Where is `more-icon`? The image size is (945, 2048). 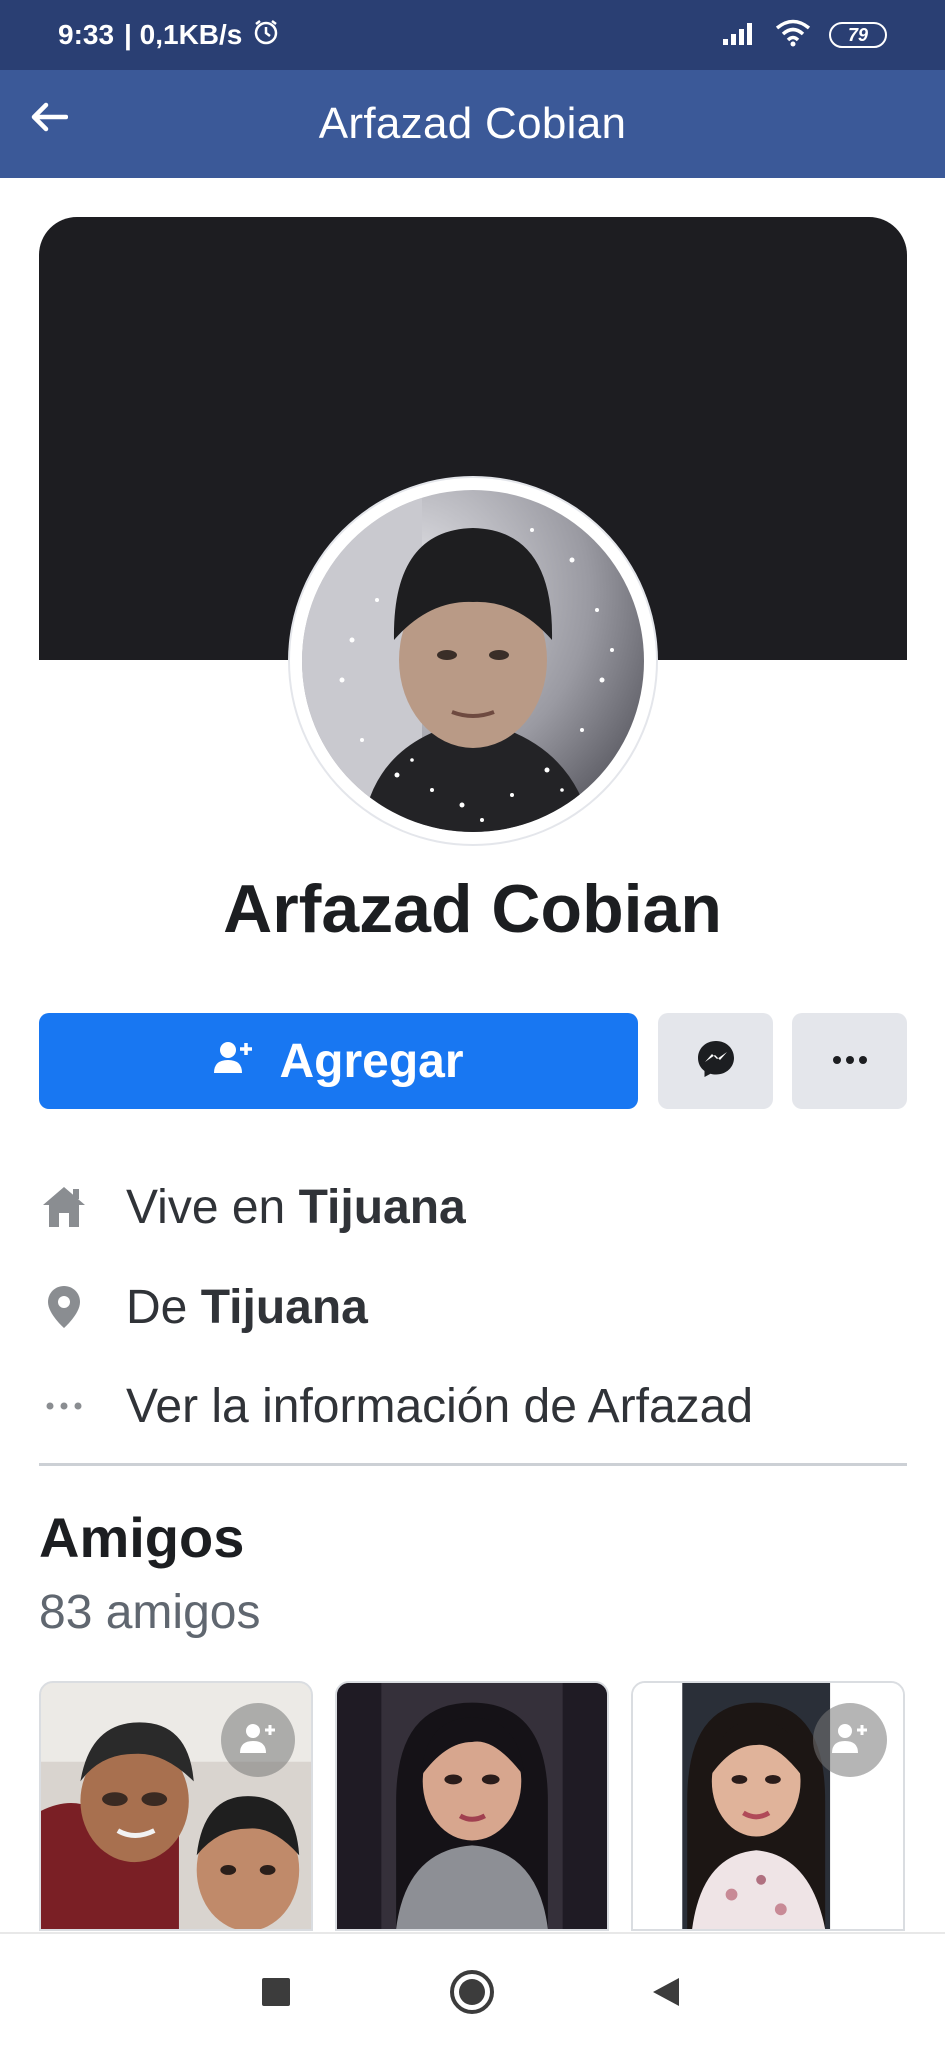
more-icon is located at coordinates (850, 1061).